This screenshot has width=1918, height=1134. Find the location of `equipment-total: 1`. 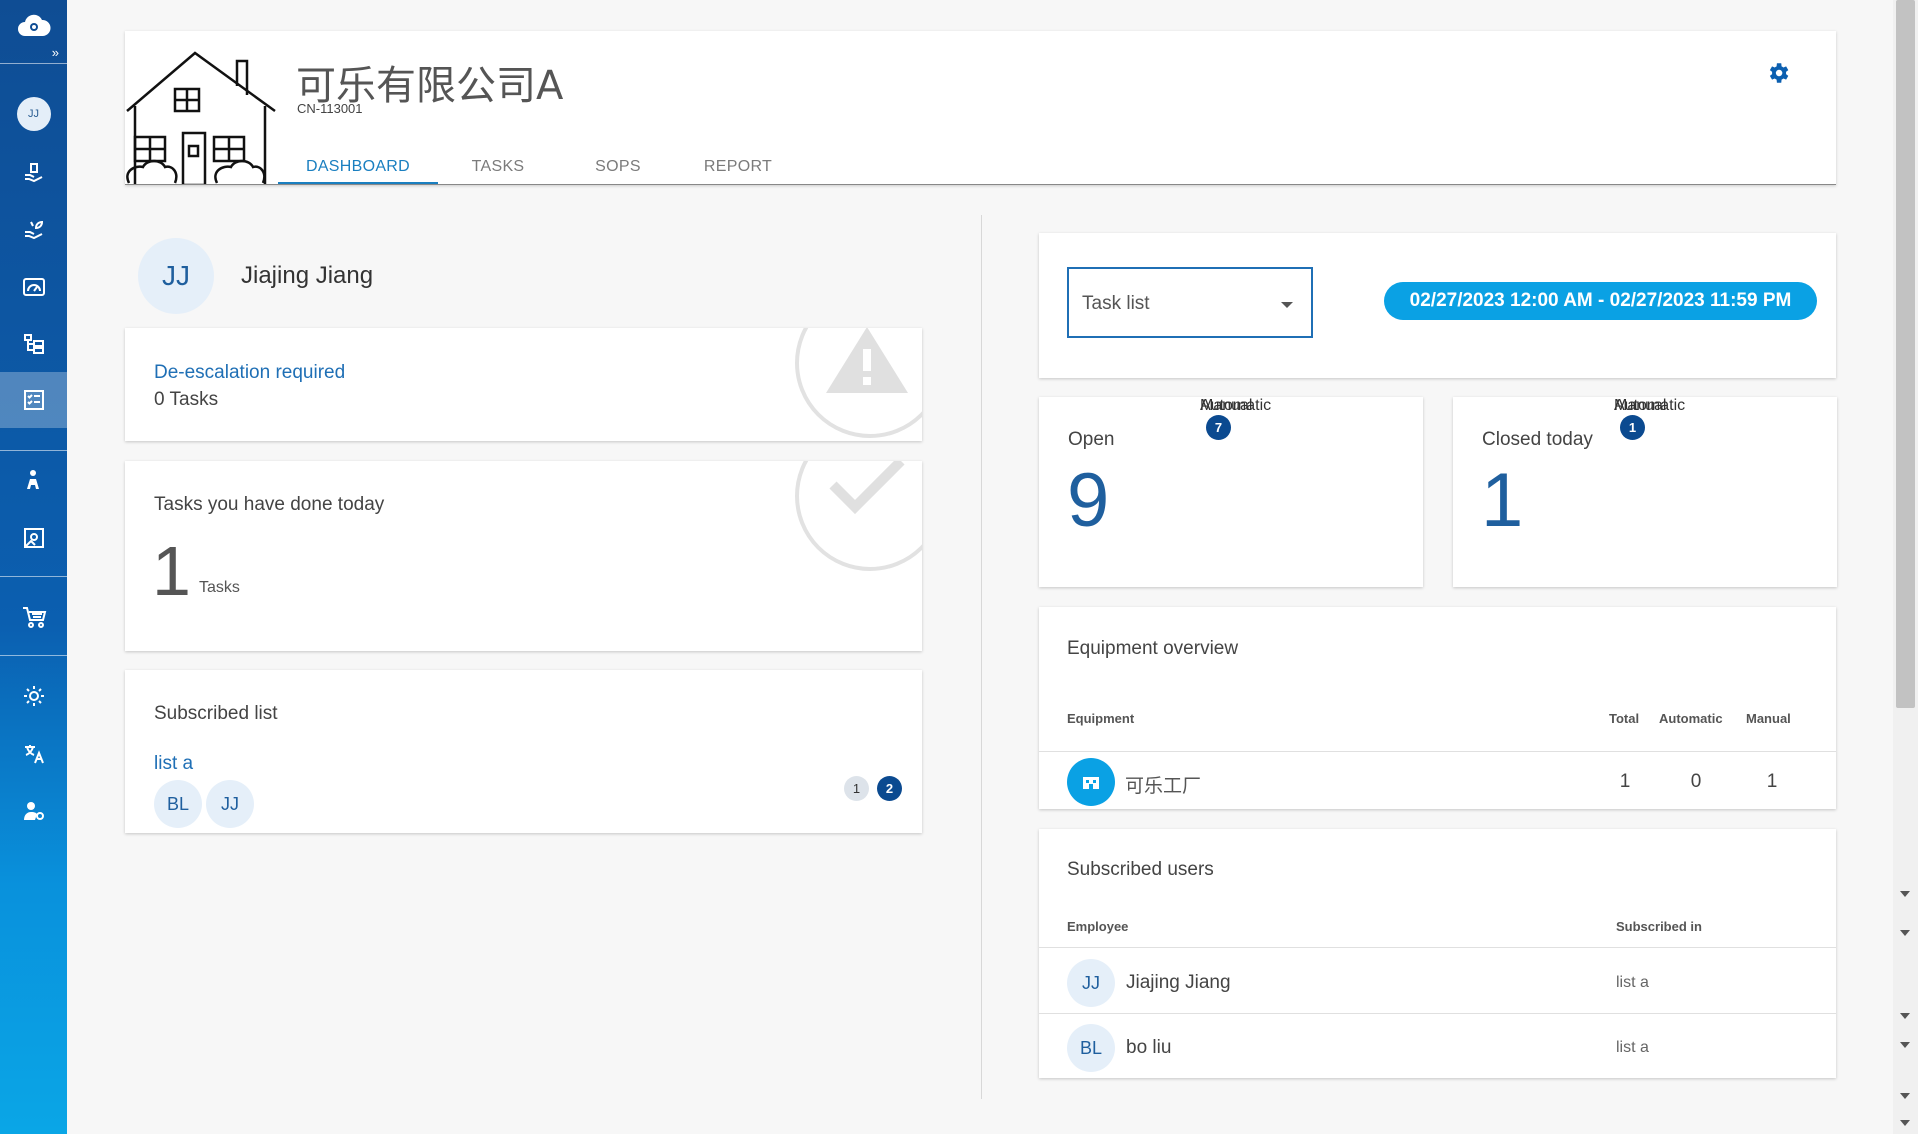

equipment-total: 1 is located at coordinates (1625, 781).